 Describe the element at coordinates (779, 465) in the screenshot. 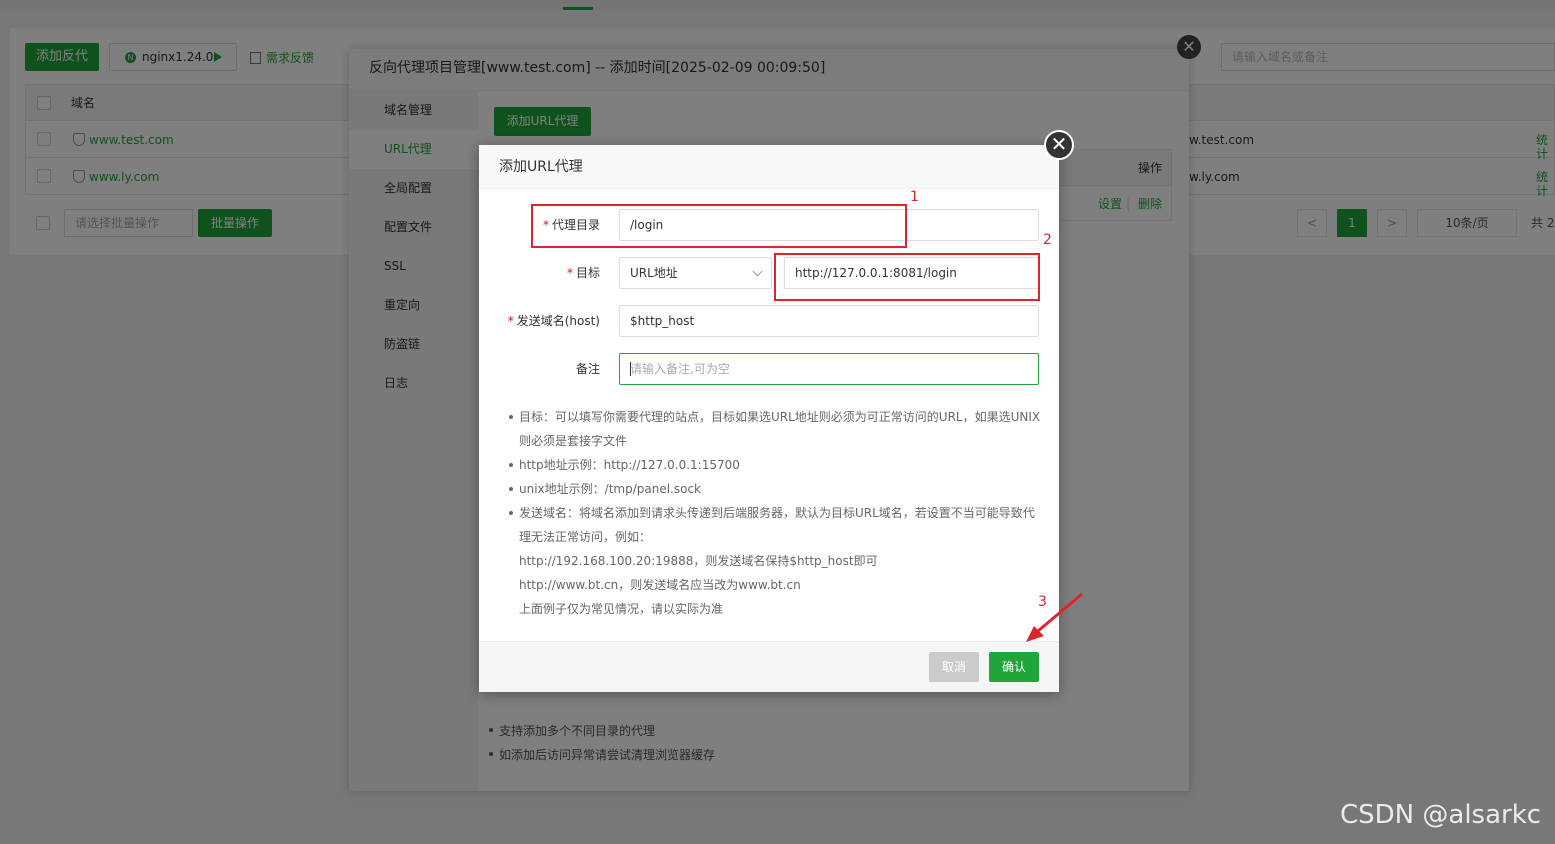

I see `help-item: http地址示例：http://127.0.0.1:15700` at that location.